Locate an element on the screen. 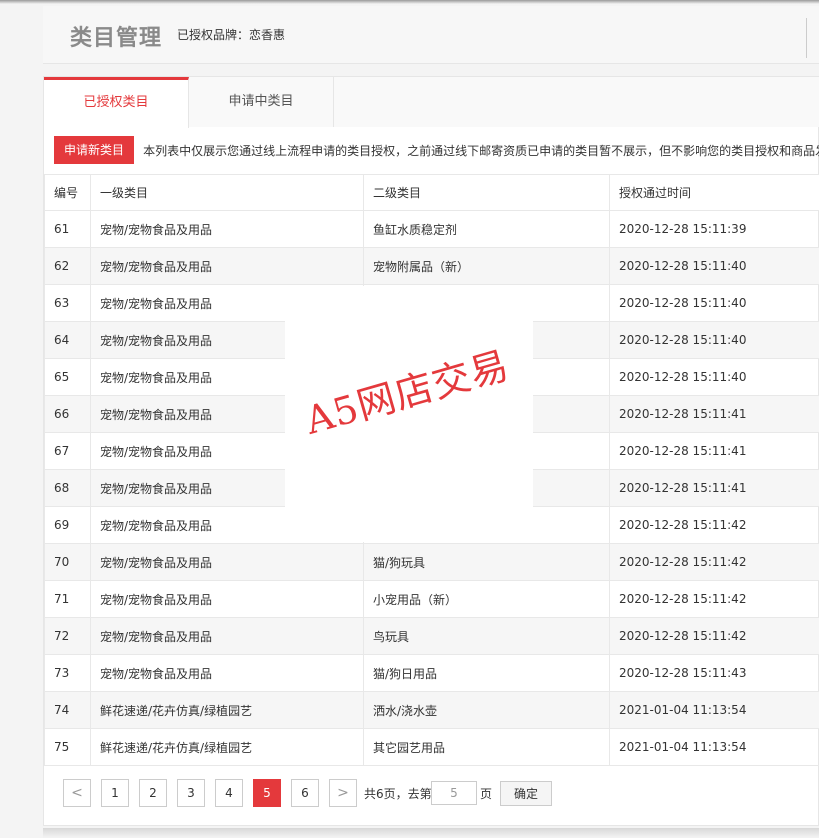  table-row: 61 宠物/宠物食品及用品 鱼缸水质稳定剂 2020-12-28 15:11:39 is located at coordinates (431, 229).